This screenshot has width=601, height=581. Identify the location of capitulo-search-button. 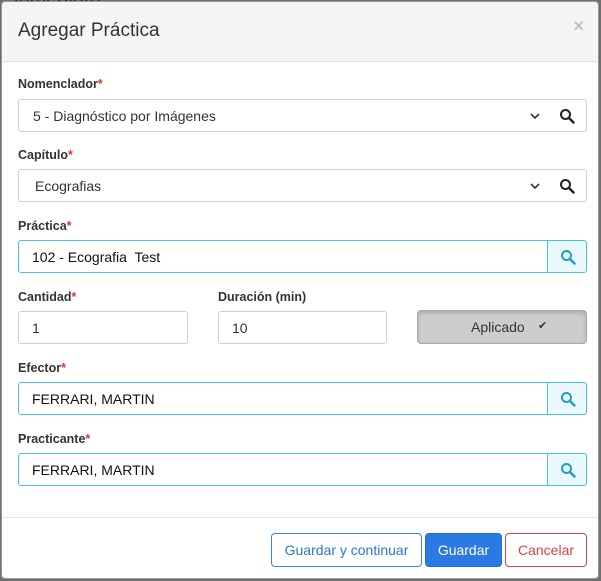
(567, 185).